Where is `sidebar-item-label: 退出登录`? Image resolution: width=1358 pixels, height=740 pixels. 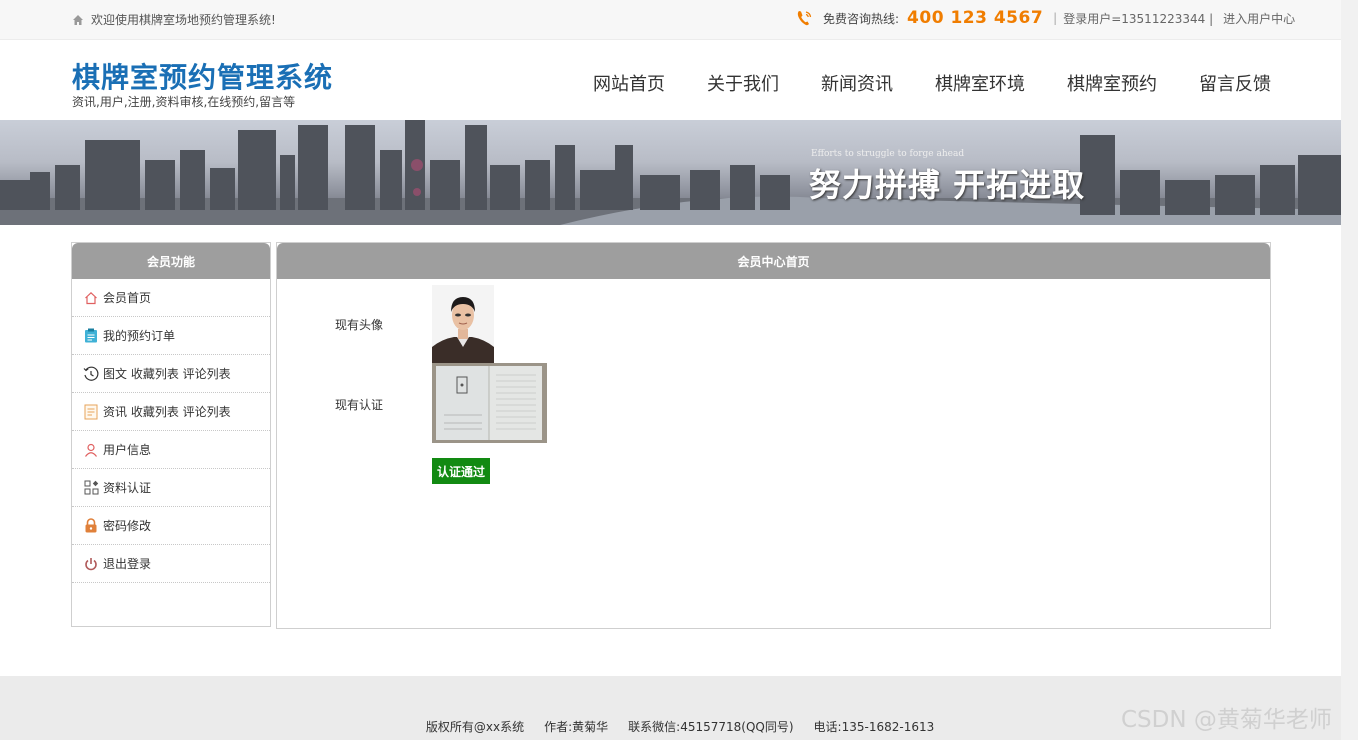 sidebar-item-label: 退出登录 is located at coordinates (127, 564).